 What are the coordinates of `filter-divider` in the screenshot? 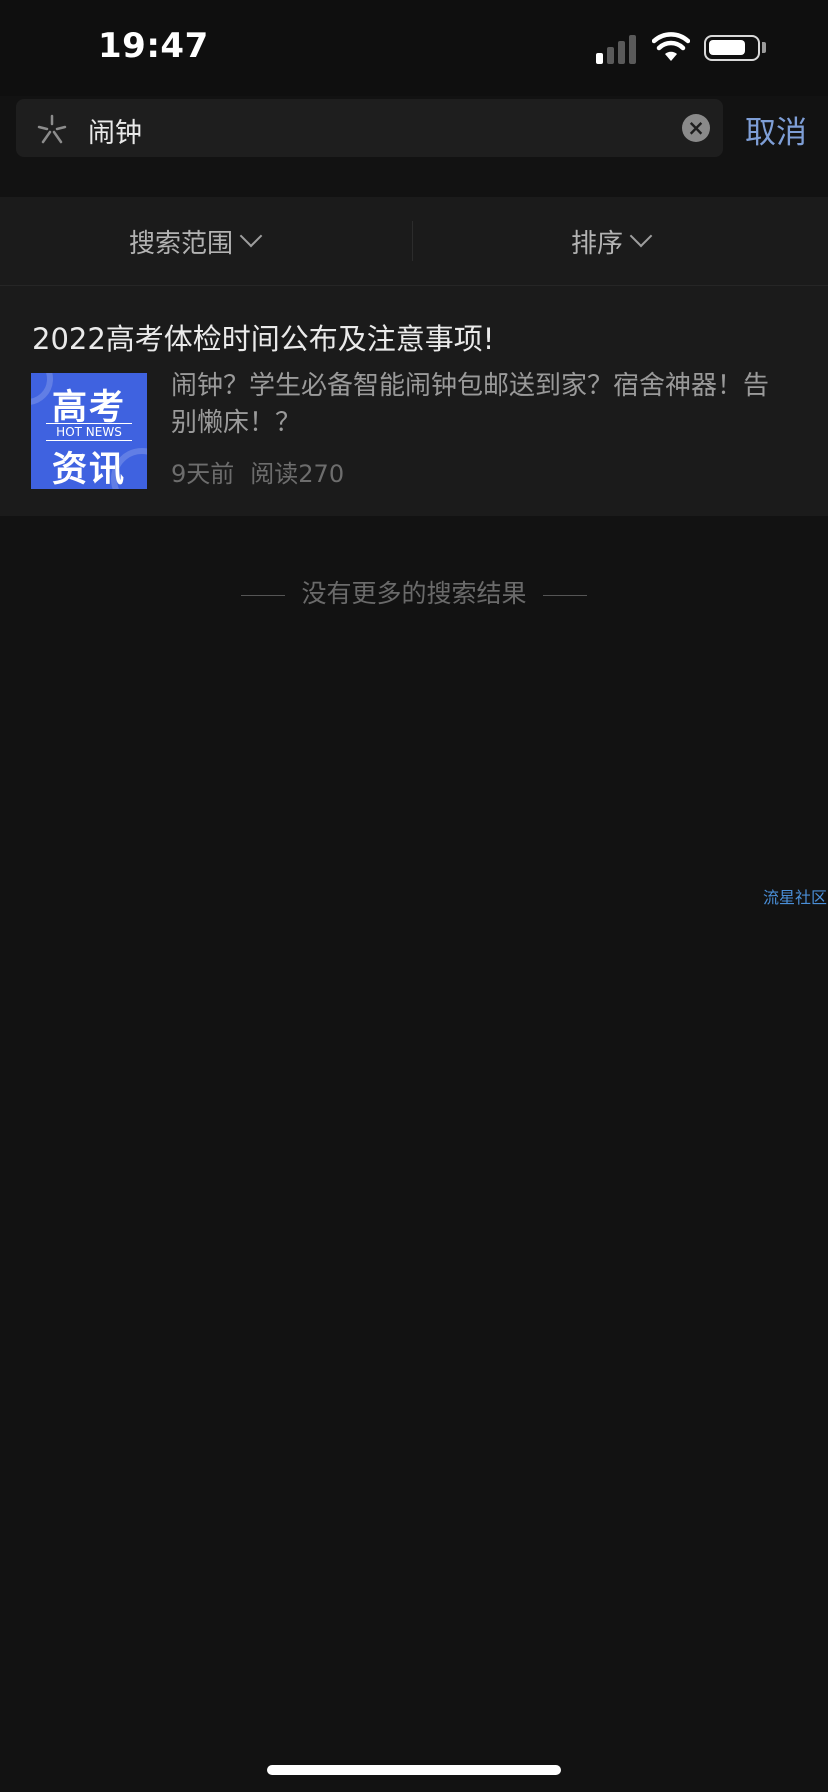 It's located at (412, 241).